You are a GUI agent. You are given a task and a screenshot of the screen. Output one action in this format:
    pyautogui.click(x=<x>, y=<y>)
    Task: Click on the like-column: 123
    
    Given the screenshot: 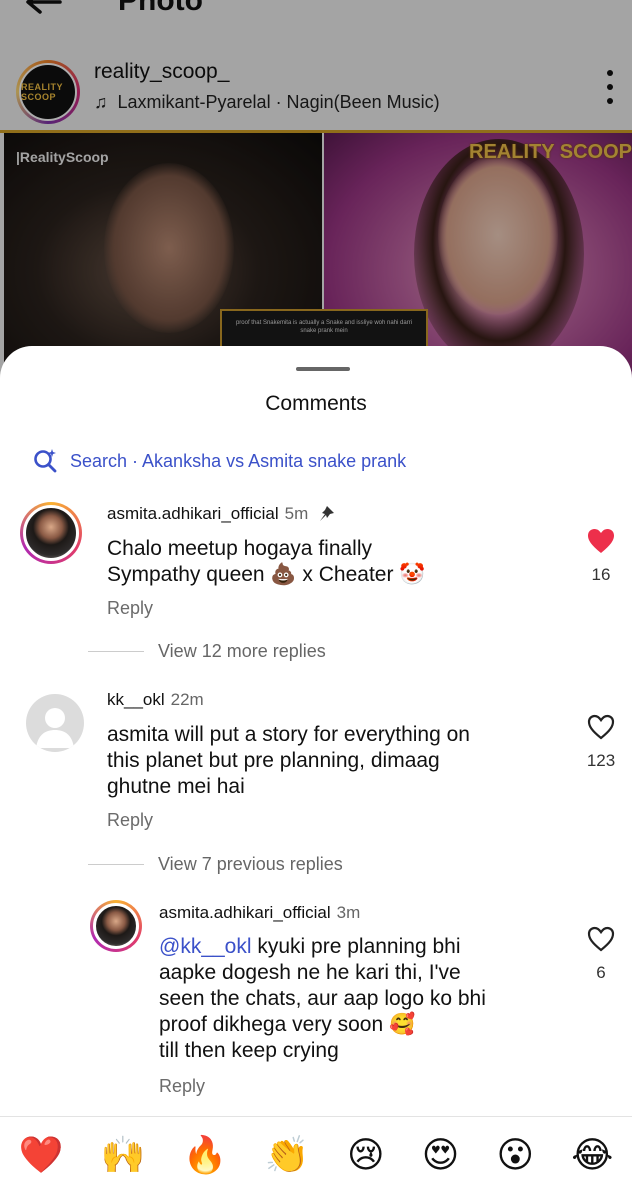 What is the action you would take?
    pyautogui.click(x=601, y=742)
    